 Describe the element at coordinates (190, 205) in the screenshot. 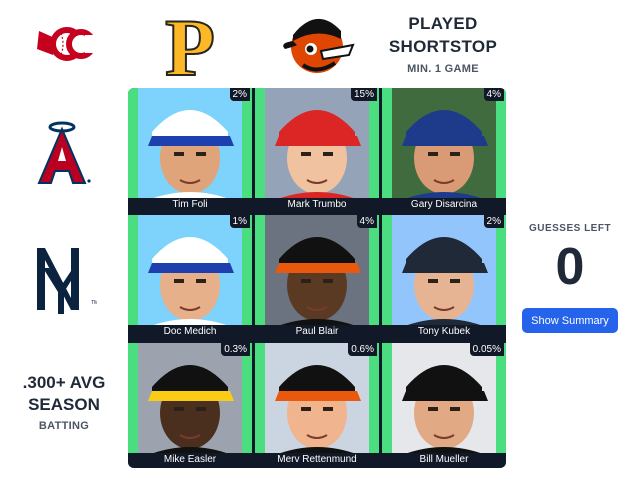

I see `player-name: Tim Foli` at that location.